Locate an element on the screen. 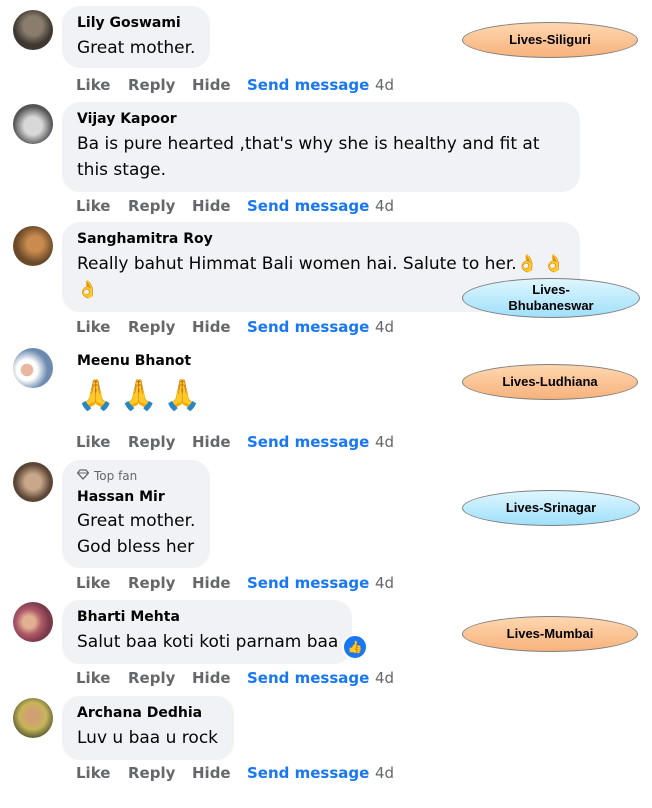  comment-bubble: Meenu Bhanot 🙏🙏🙏 is located at coordinates (142, 383).